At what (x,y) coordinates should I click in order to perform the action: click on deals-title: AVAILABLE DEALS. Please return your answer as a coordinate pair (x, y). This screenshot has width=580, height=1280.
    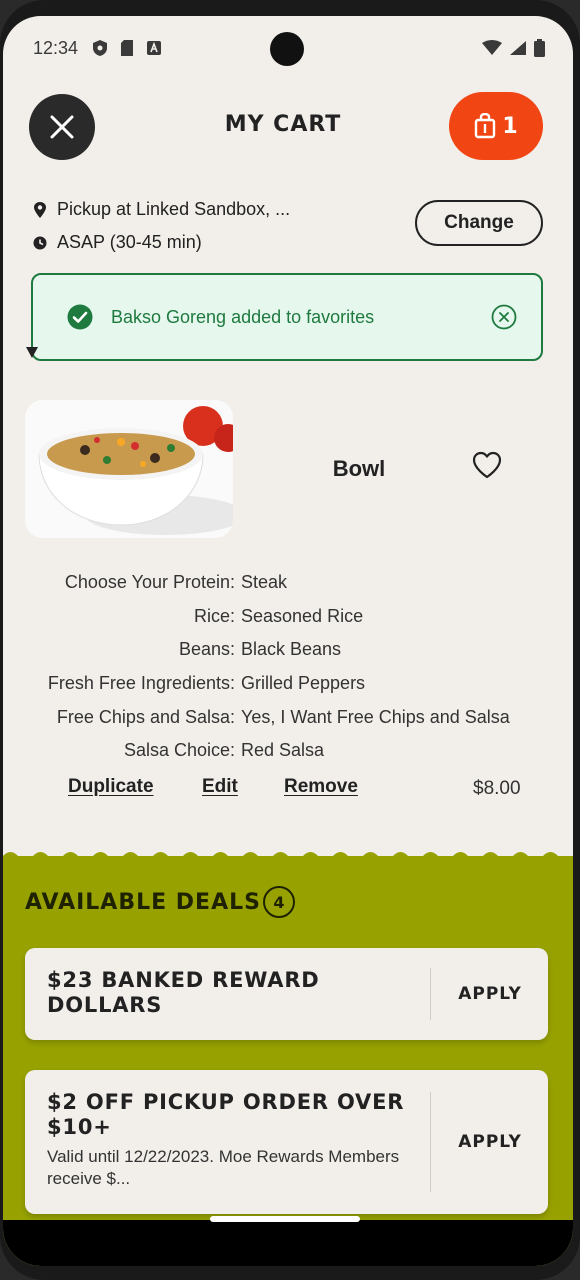
    Looking at the image, I should click on (143, 902).